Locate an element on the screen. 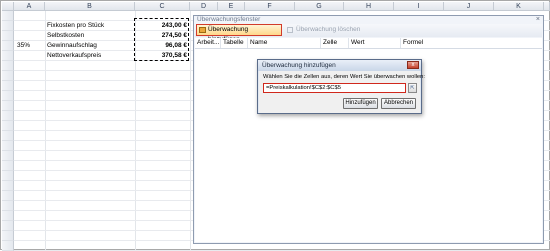  add-button: Hinzufügen is located at coordinates (360, 103).